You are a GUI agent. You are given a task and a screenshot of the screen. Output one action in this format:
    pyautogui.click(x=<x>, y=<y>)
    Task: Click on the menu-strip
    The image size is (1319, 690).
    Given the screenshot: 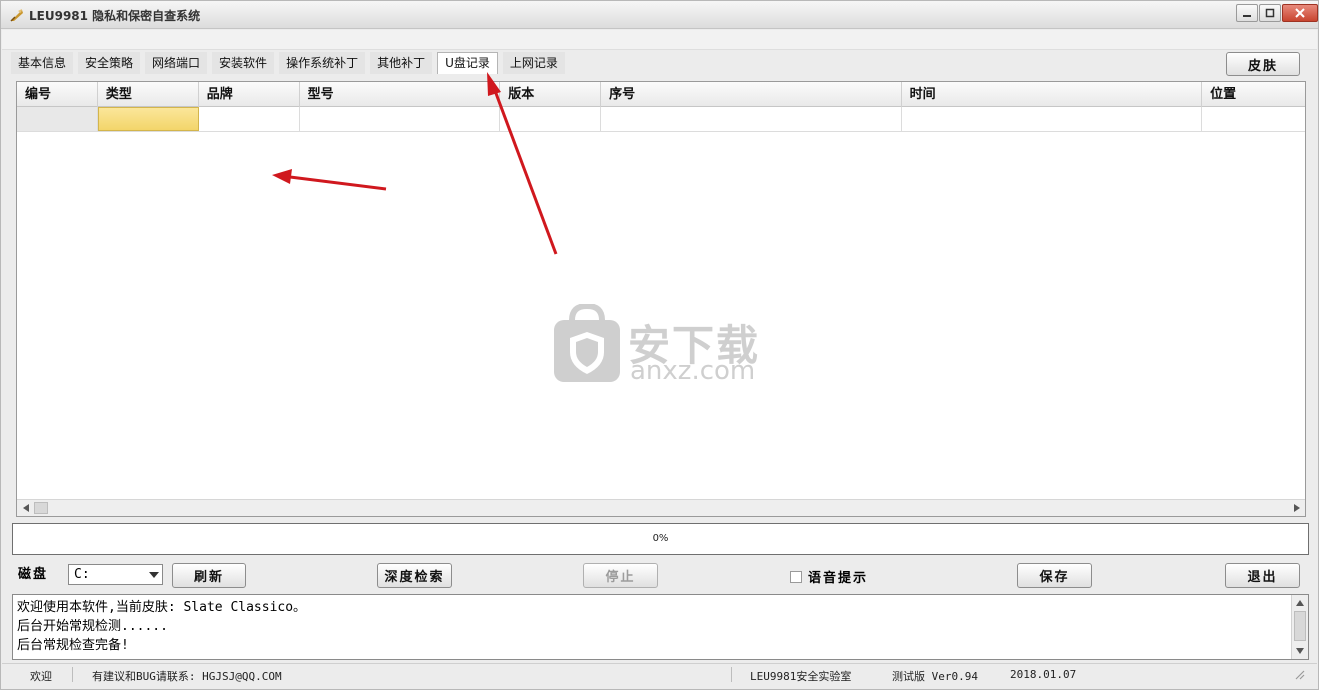 What is the action you would take?
    pyautogui.click(x=659, y=40)
    